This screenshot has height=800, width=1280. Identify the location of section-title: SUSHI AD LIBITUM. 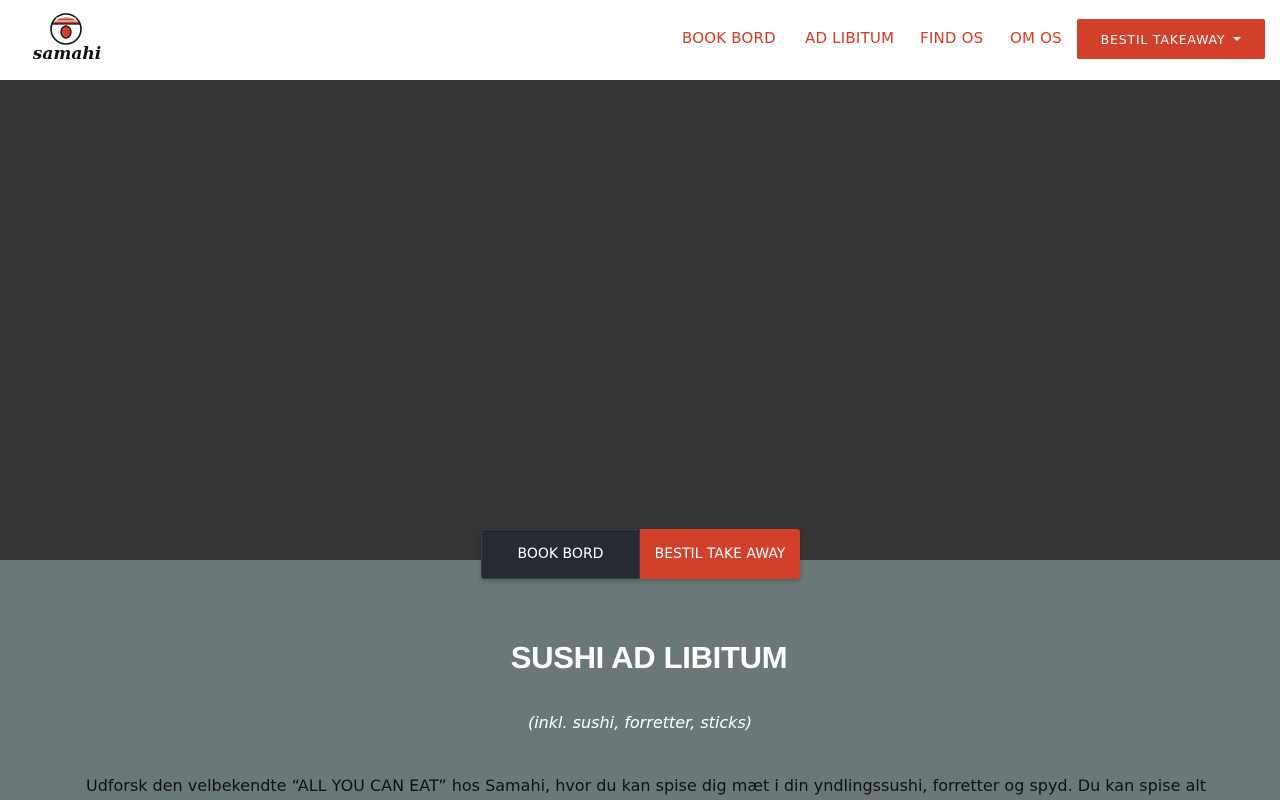
(649, 657).